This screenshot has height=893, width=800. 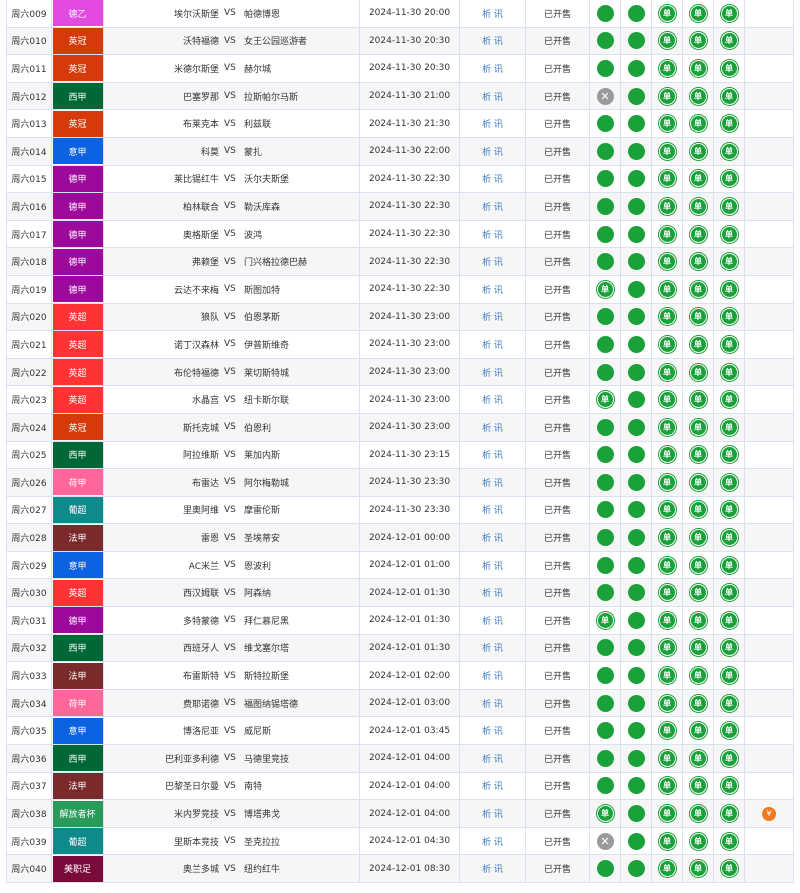 I want to click on away-team: 威尼斯, so click(x=257, y=730).